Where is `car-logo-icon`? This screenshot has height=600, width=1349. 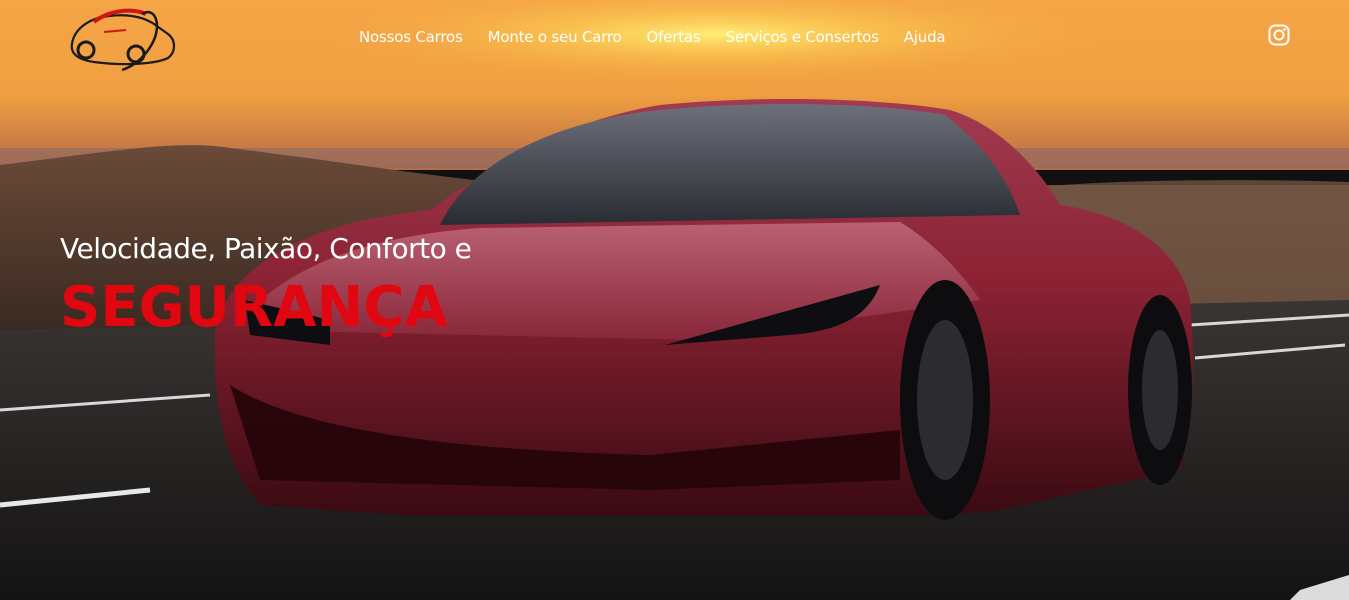 car-logo-icon is located at coordinates (122, 39).